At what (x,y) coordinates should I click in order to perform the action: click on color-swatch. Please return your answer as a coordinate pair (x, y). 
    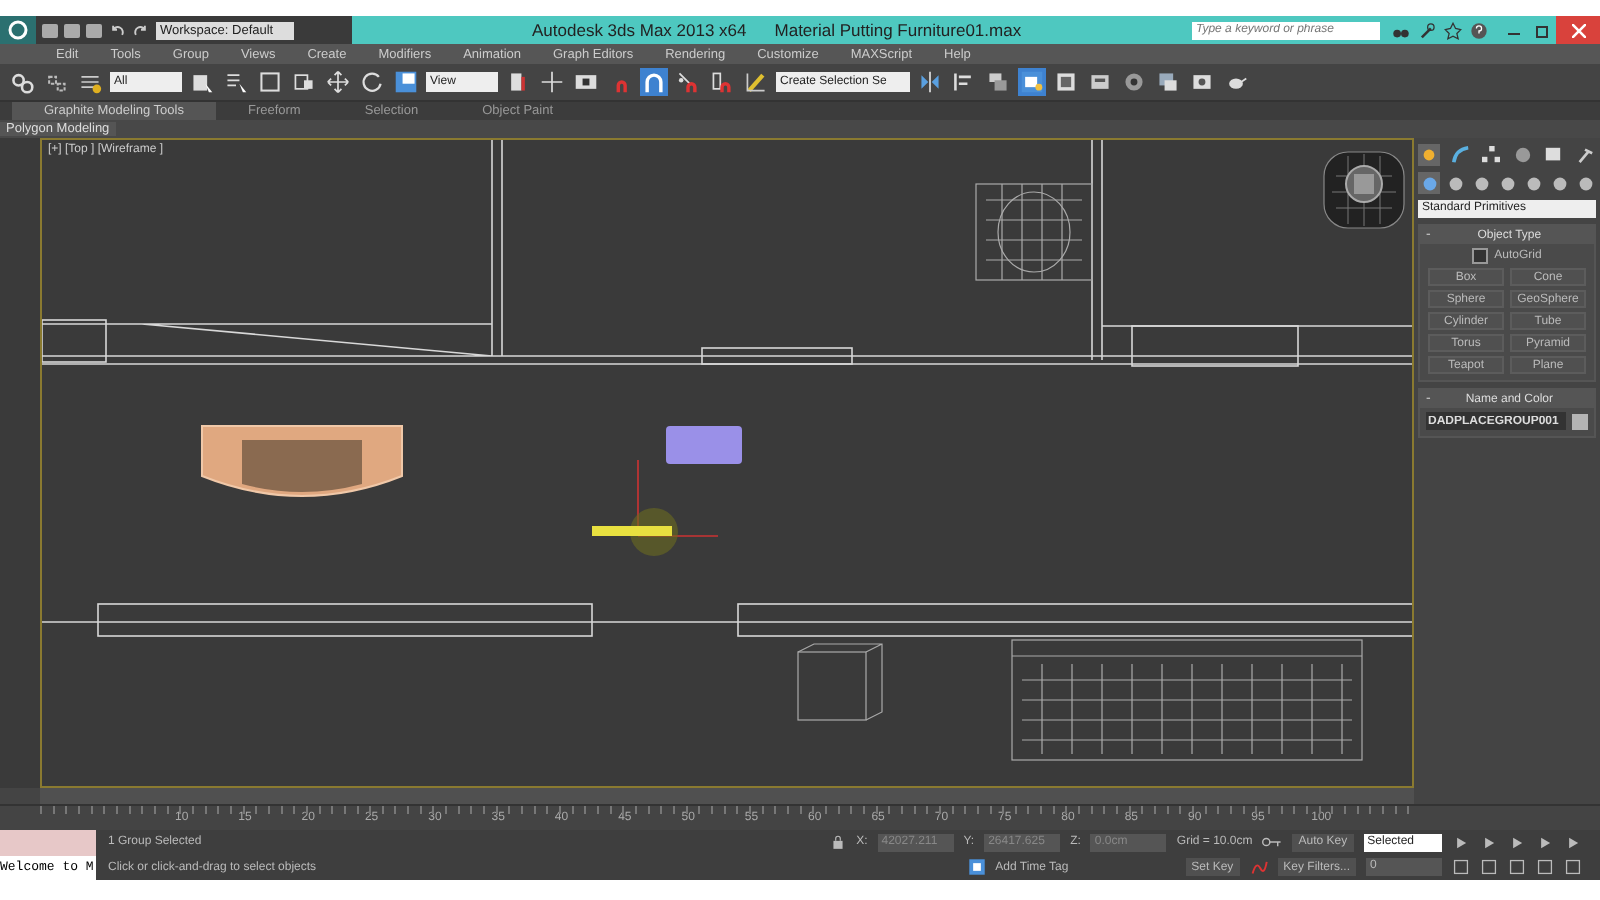
    Looking at the image, I should click on (1580, 421).